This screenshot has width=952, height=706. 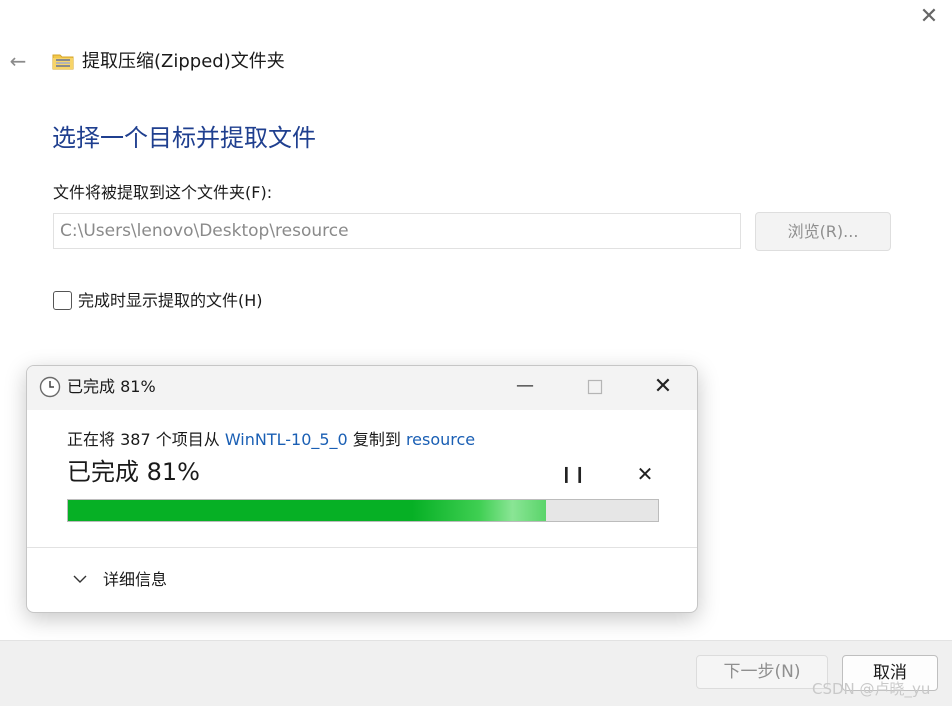 What do you see at coordinates (663, 387) in the screenshot?
I see `dialog-close-icon: ✕` at bounding box center [663, 387].